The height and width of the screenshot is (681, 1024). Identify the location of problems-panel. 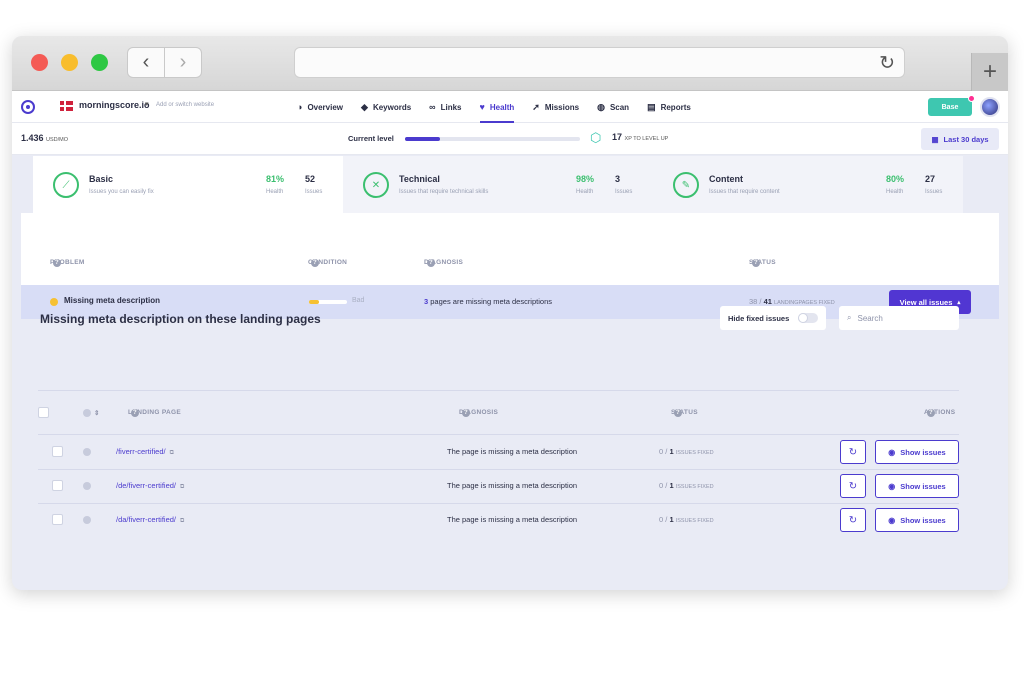
(510, 249).